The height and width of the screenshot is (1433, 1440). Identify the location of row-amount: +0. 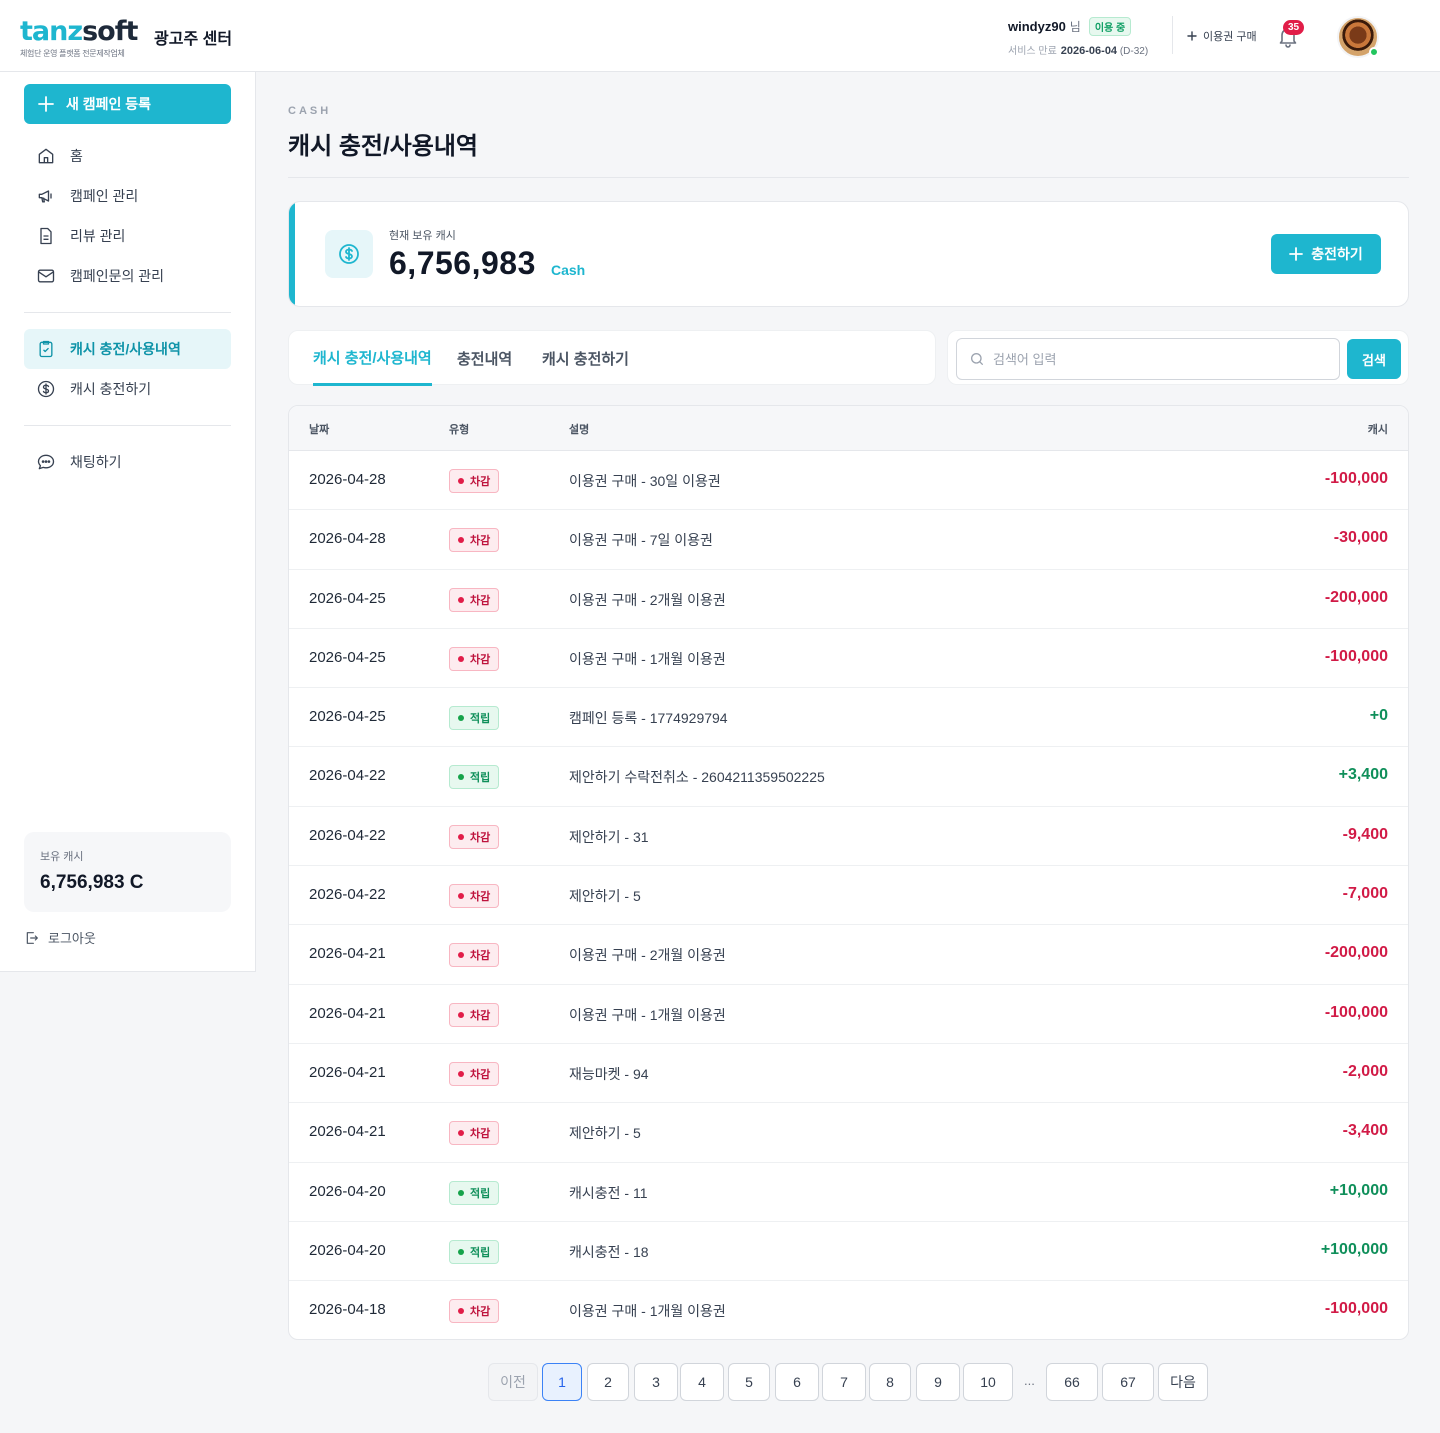
(1378, 716).